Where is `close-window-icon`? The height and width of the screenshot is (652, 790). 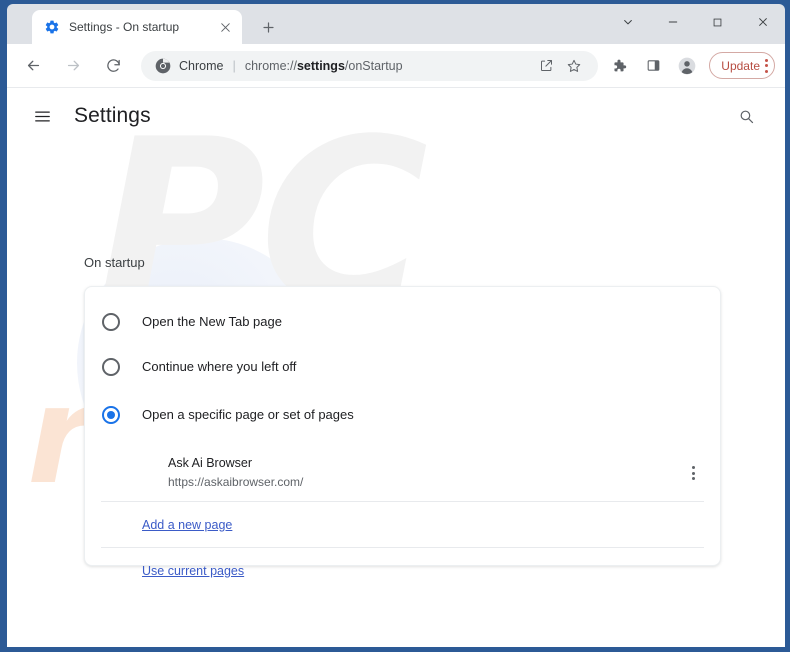 close-window-icon is located at coordinates (762, 22).